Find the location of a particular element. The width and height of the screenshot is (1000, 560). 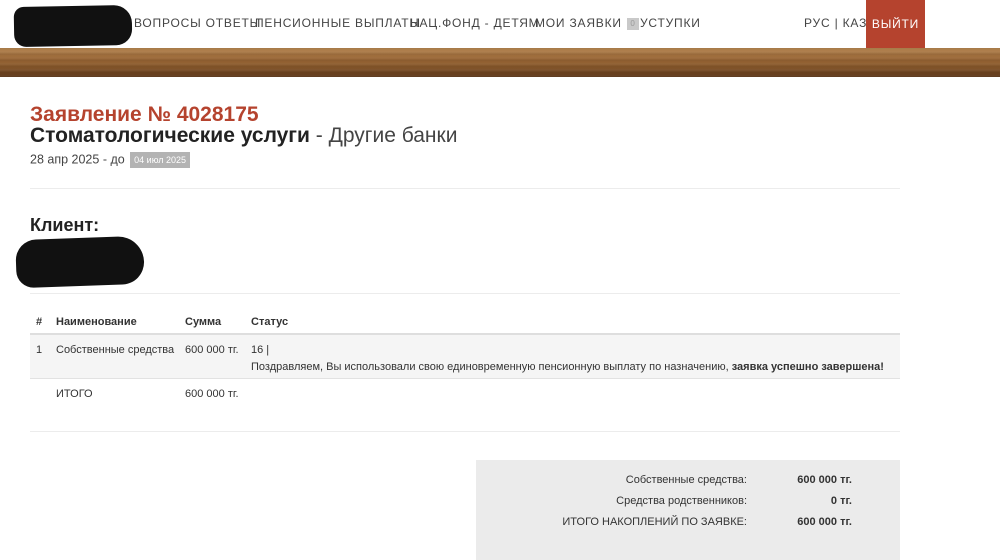

nav-faq: ВОПРОСЫ ОТВЕТЫ is located at coordinates (197, 23).